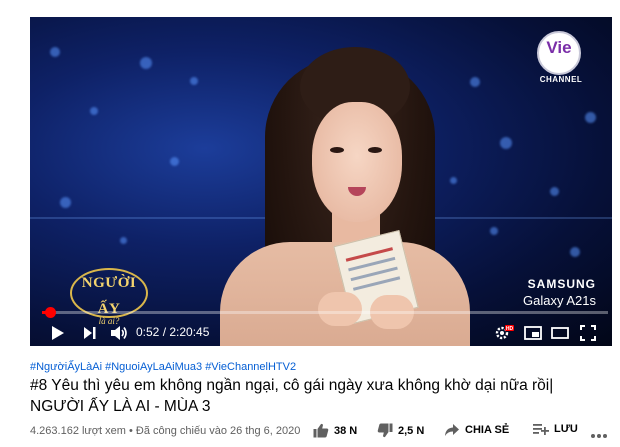 This screenshot has height=447, width=620. What do you see at coordinates (321, 430) in the screenshot?
I see `thumbs-up-icon` at bounding box center [321, 430].